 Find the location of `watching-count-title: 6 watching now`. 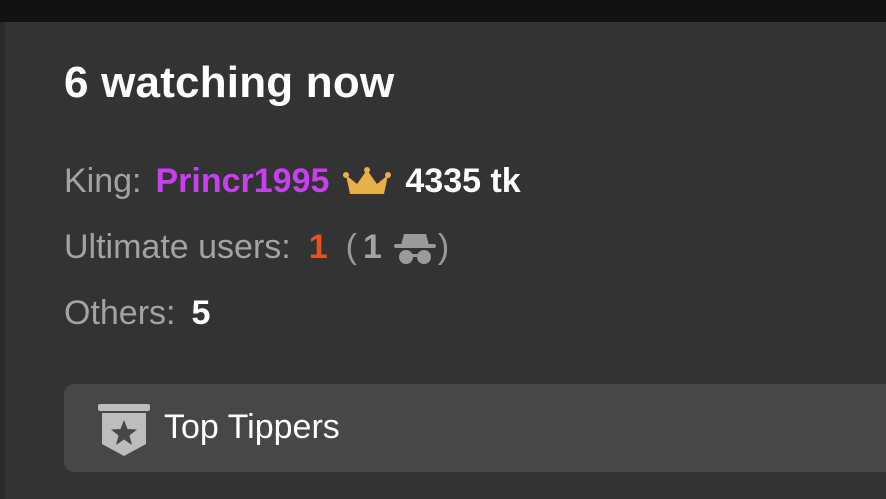

watching-count-title: 6 watching now is located at coordinates (229, 82).